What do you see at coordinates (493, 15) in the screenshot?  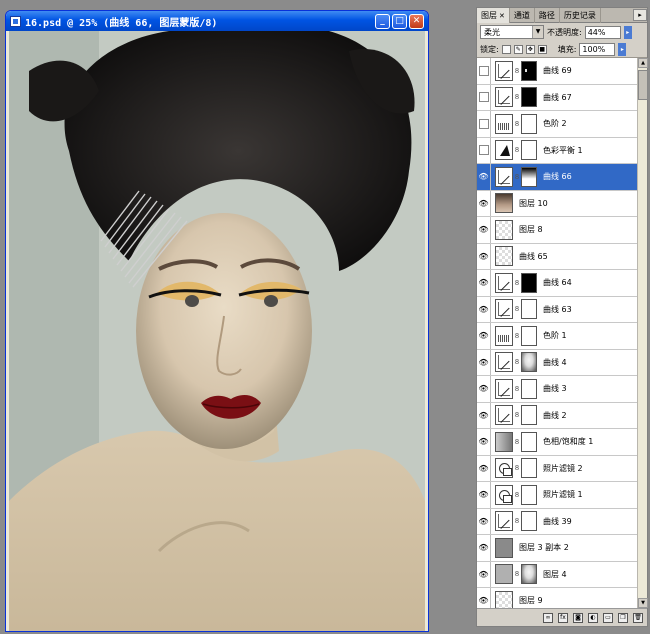 I see `tab-layers: 图层 ✕` at bounding box center [493, 15].